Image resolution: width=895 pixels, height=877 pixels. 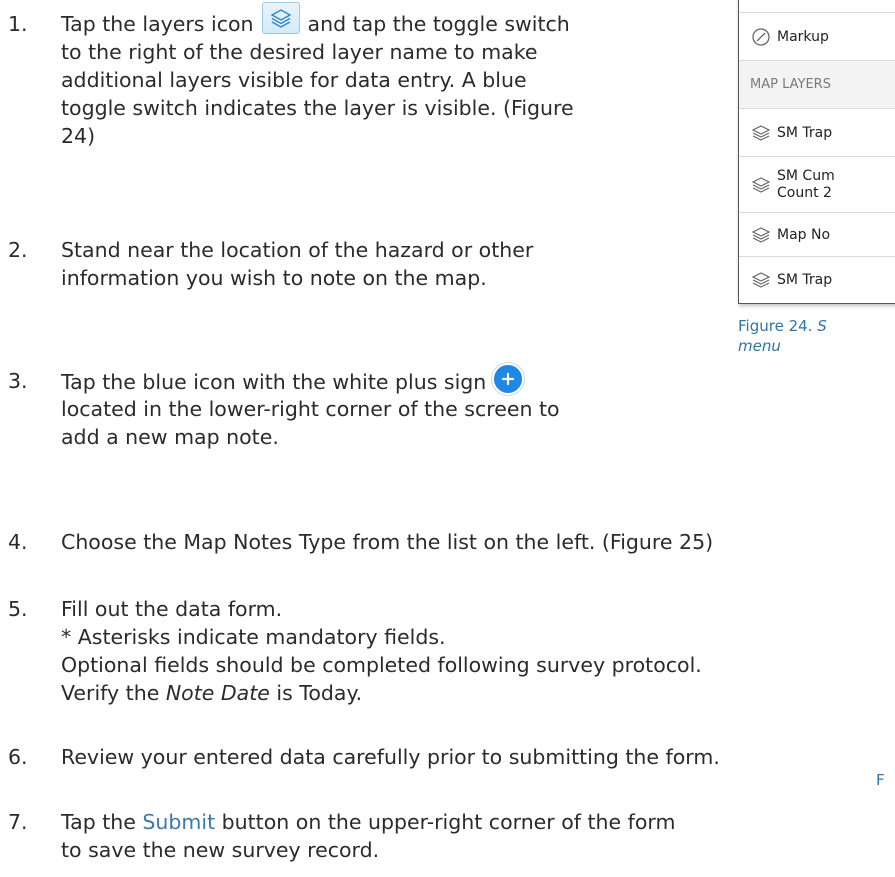 I want to click on add-plus-icon, so click(x=508, y=379).